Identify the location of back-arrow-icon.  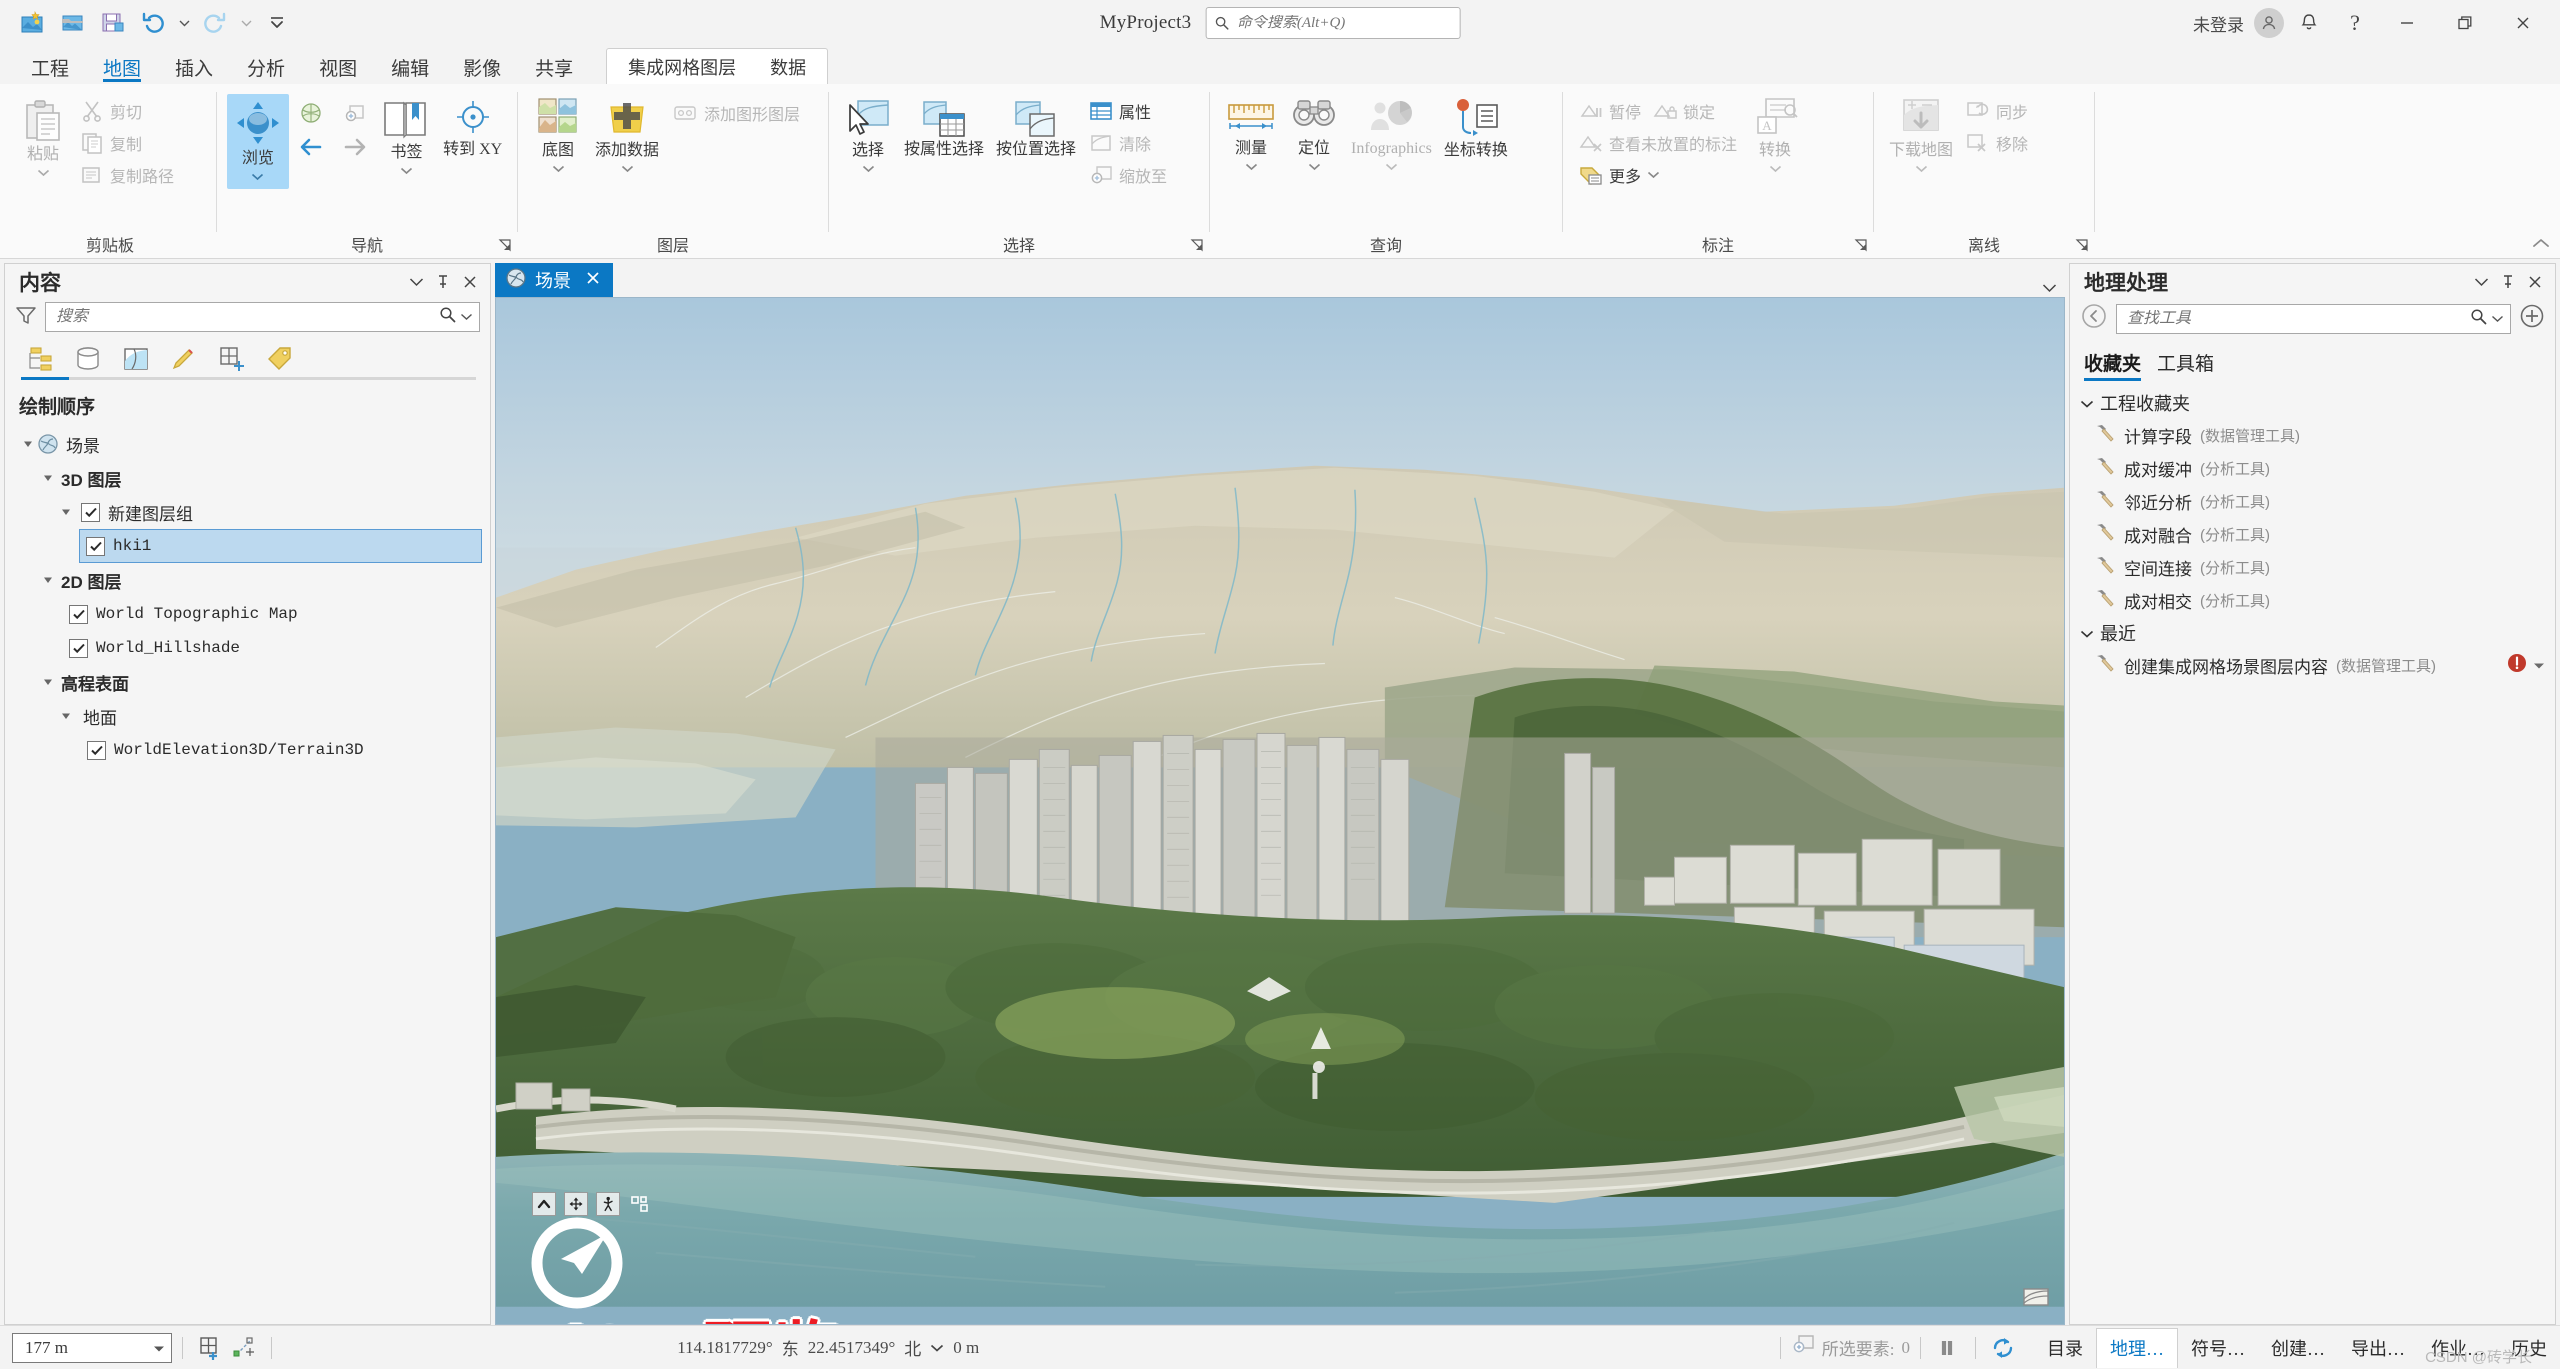
(2094, 318).